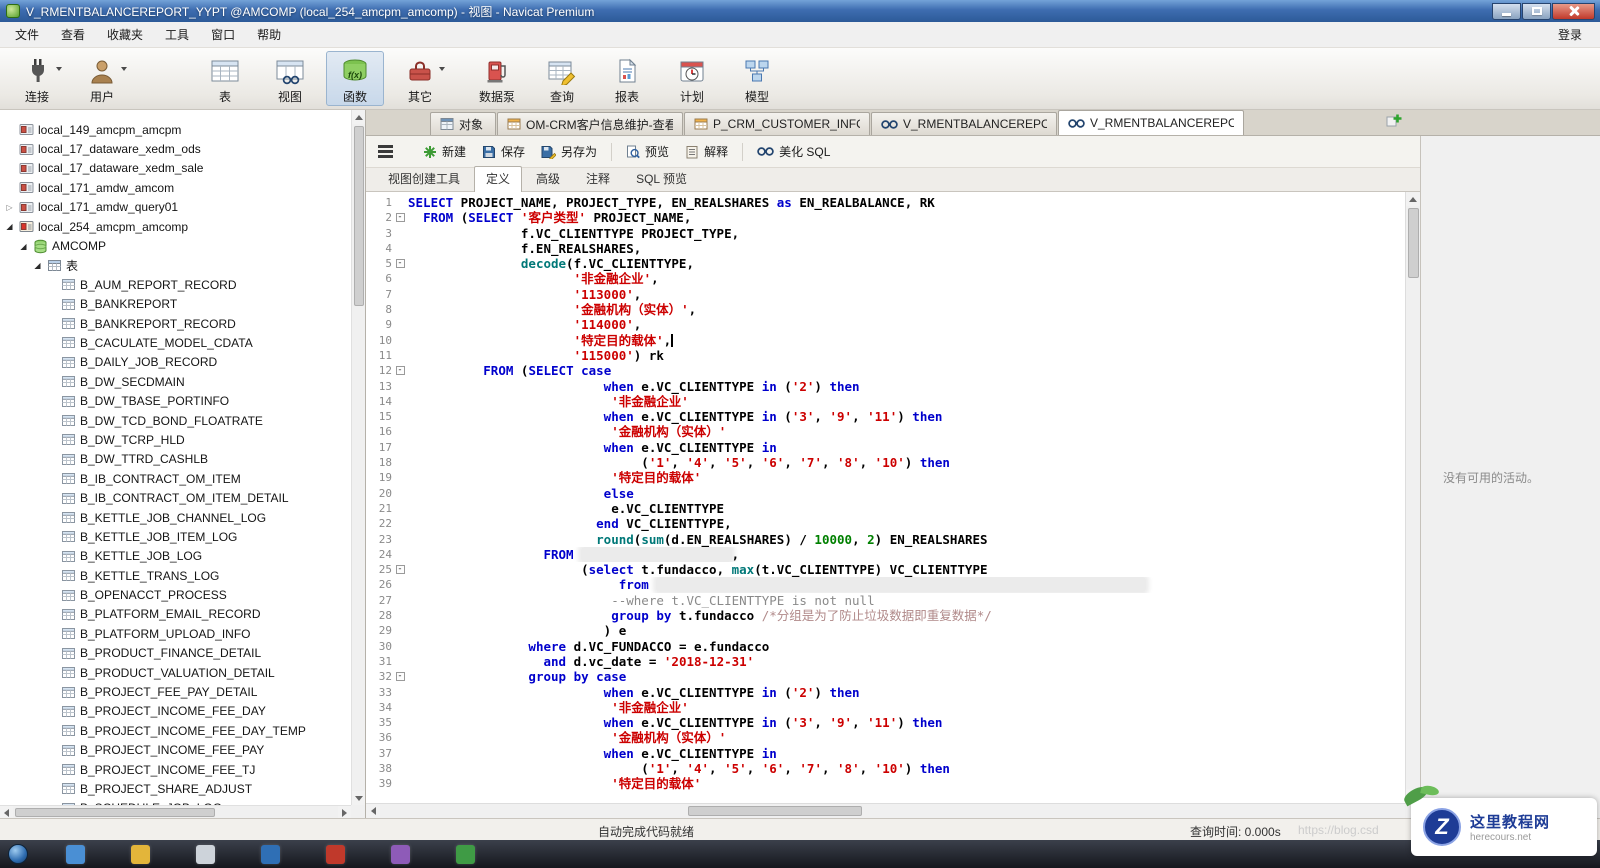 This screenshot has height=868, width=1600. I want to click on toolbar-button-query: 查询, so click(562, 78).